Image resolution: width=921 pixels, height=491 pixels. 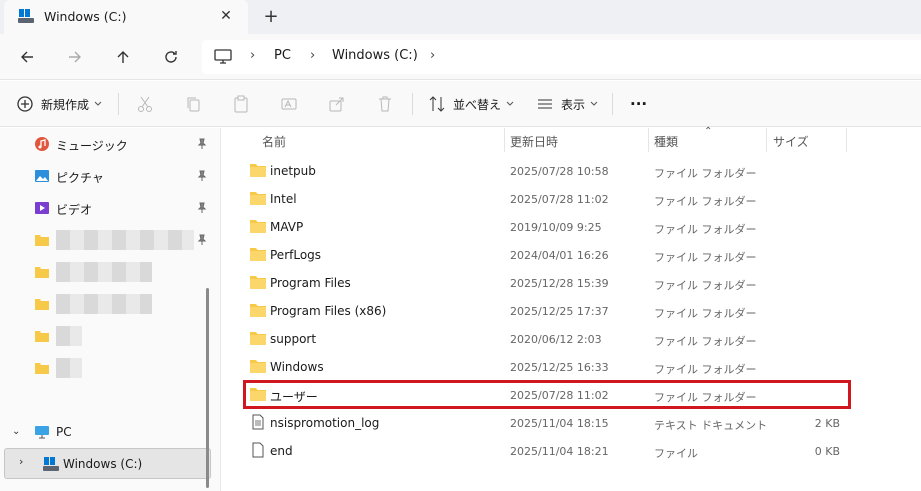 I want to click on file-row: MAVP 2019/10/09 9:25 ファイル フォルダー, so click(x=544, y=227).